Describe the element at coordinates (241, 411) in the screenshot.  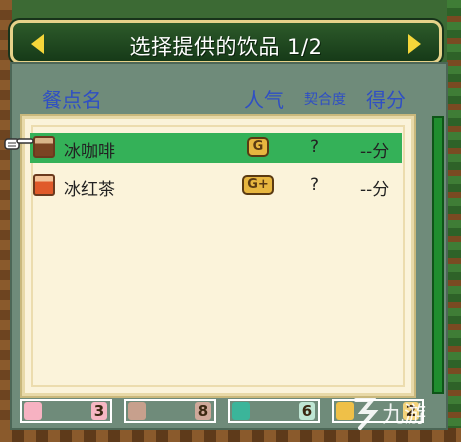
I see `teal-leaf-icon` at that location.